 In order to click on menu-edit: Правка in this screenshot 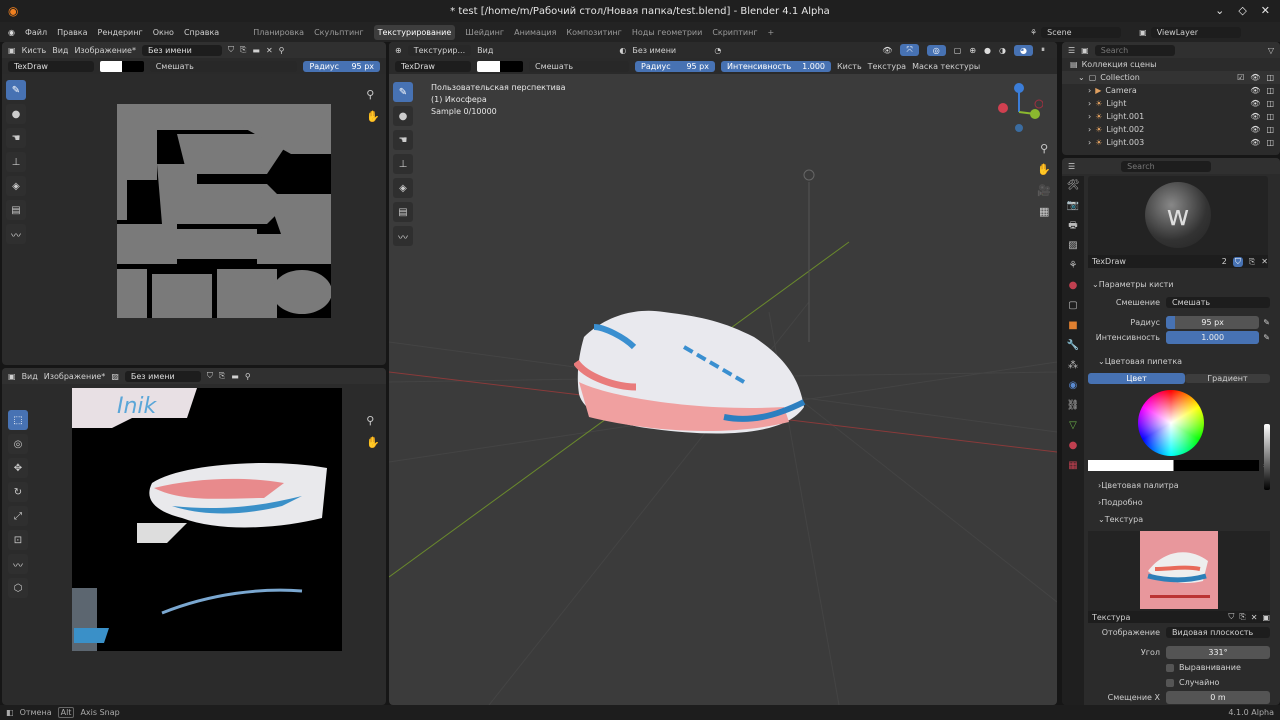, I will do `click(72, 32)`.